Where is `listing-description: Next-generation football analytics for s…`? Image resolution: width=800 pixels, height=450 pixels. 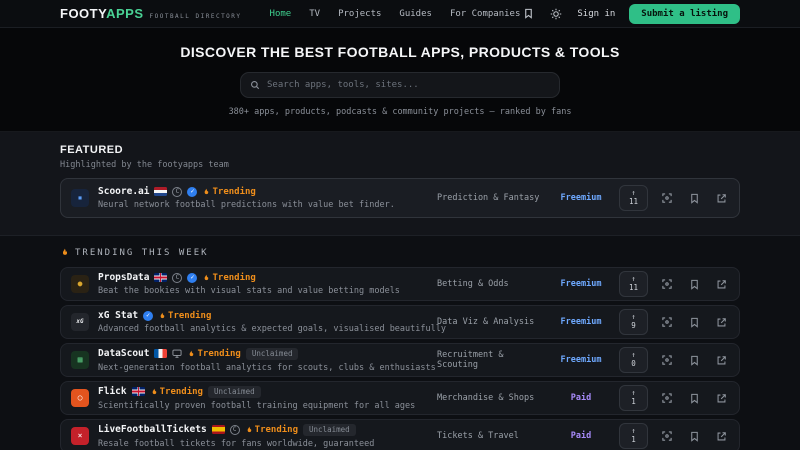
listing-description: Next-generation football analytics for s… is located at coordinates (267, 367).